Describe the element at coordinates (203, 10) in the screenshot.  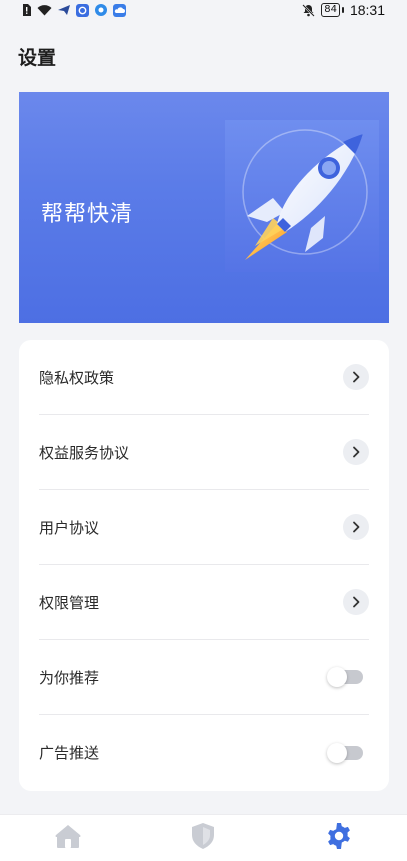
I see `status-bar: 84 18:31` at that location.